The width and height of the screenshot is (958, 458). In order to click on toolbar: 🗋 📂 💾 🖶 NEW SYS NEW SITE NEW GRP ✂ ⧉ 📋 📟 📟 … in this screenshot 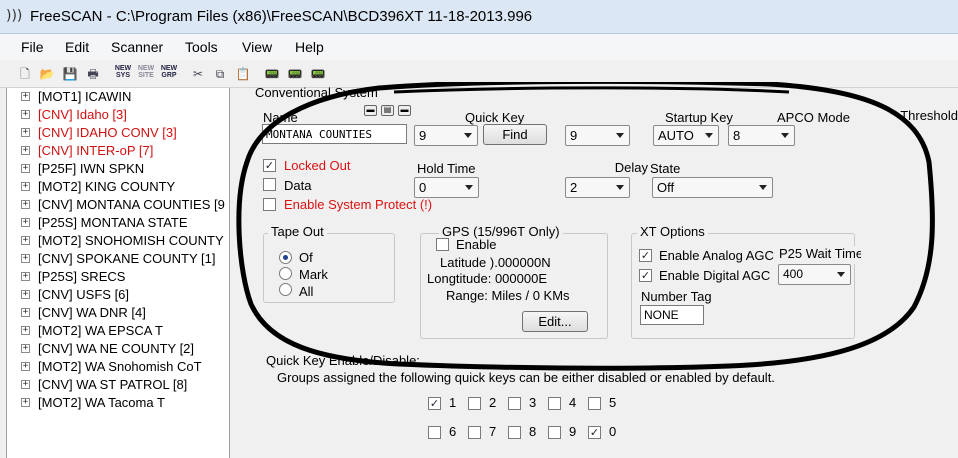, I will do `click(479, 74)`.